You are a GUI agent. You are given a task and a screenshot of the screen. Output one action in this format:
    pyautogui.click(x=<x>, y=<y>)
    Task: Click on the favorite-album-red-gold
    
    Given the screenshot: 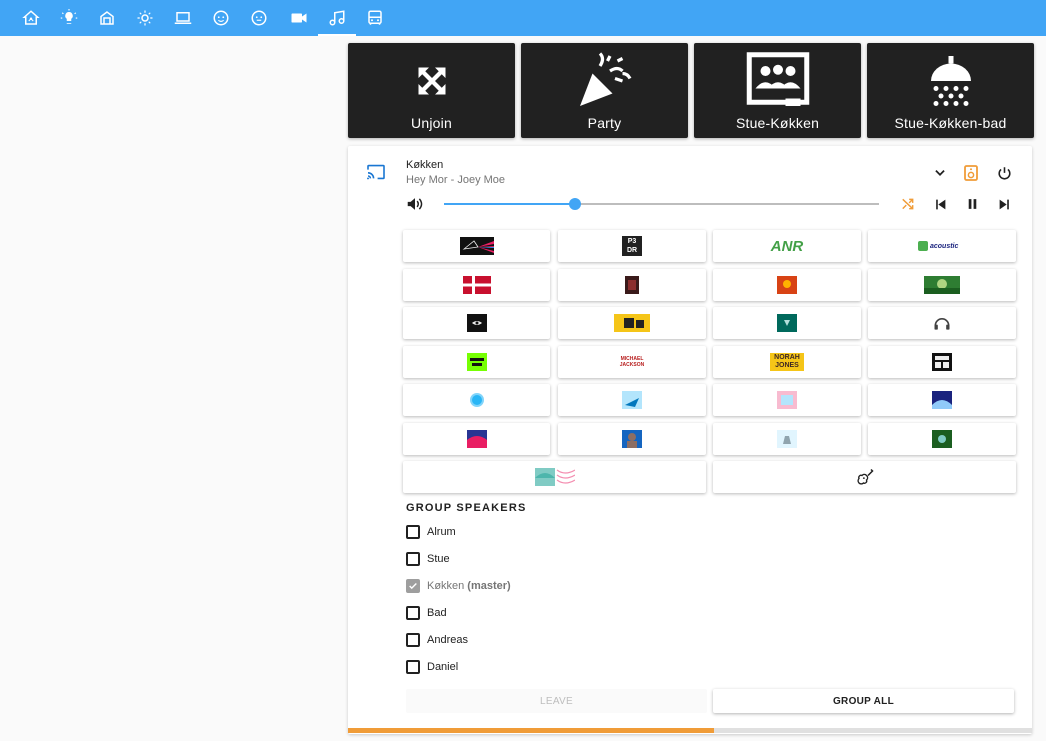 What is the action you would take?
    pyautogui.click(x=787, y=285)
    